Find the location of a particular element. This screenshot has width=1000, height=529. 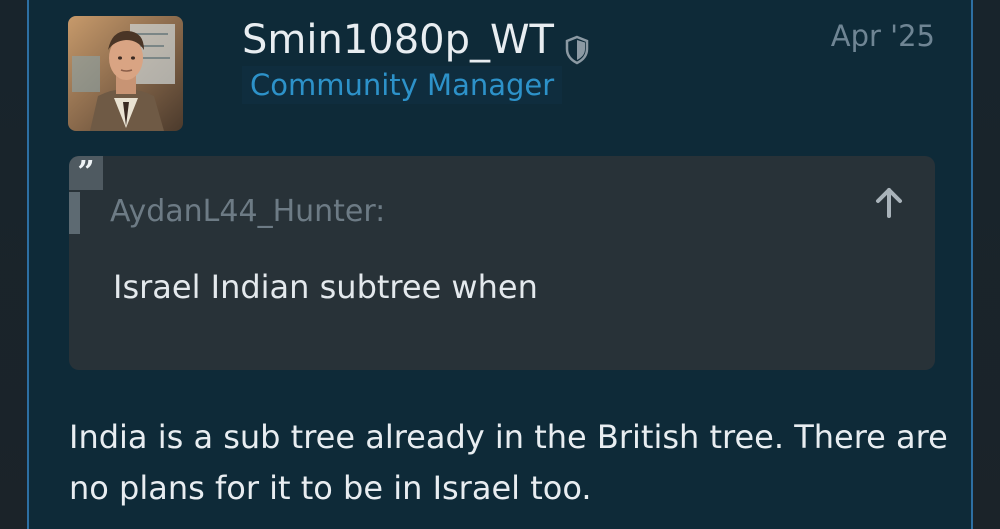

post-date: Apr '25 is located at coordinates (883, 36).